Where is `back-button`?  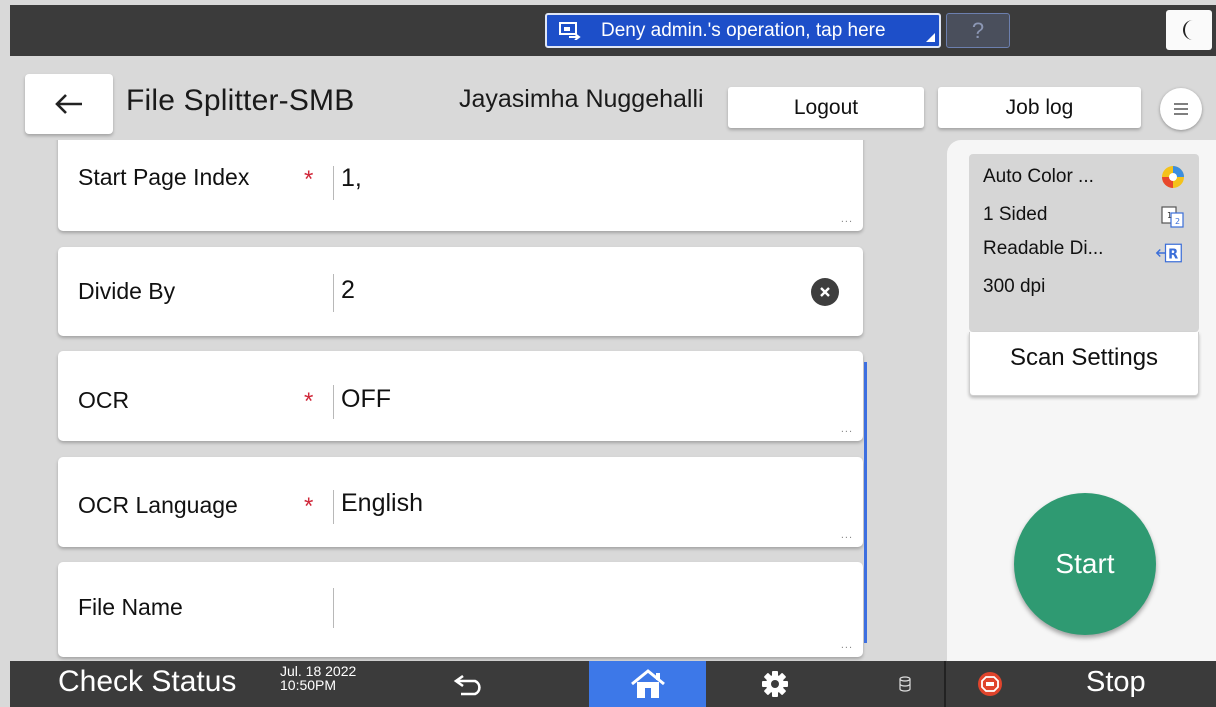 back-button is located at coordinates (69, 104).